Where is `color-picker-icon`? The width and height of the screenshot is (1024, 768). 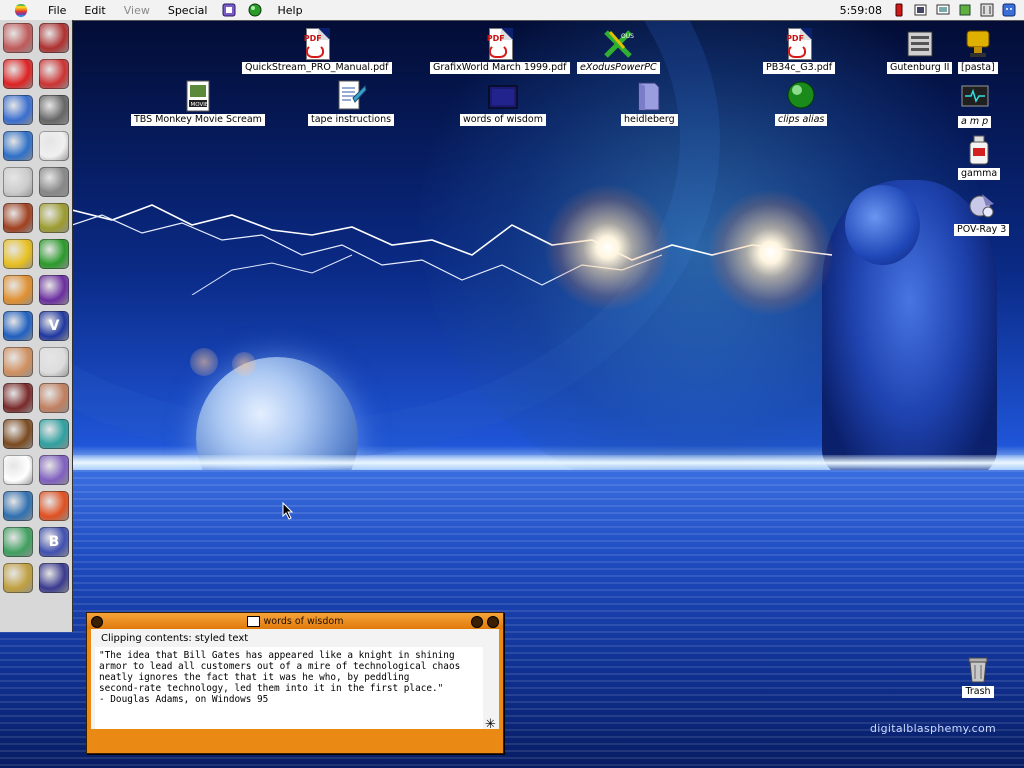 color-picker-icon is located at coordinates (54, 506).